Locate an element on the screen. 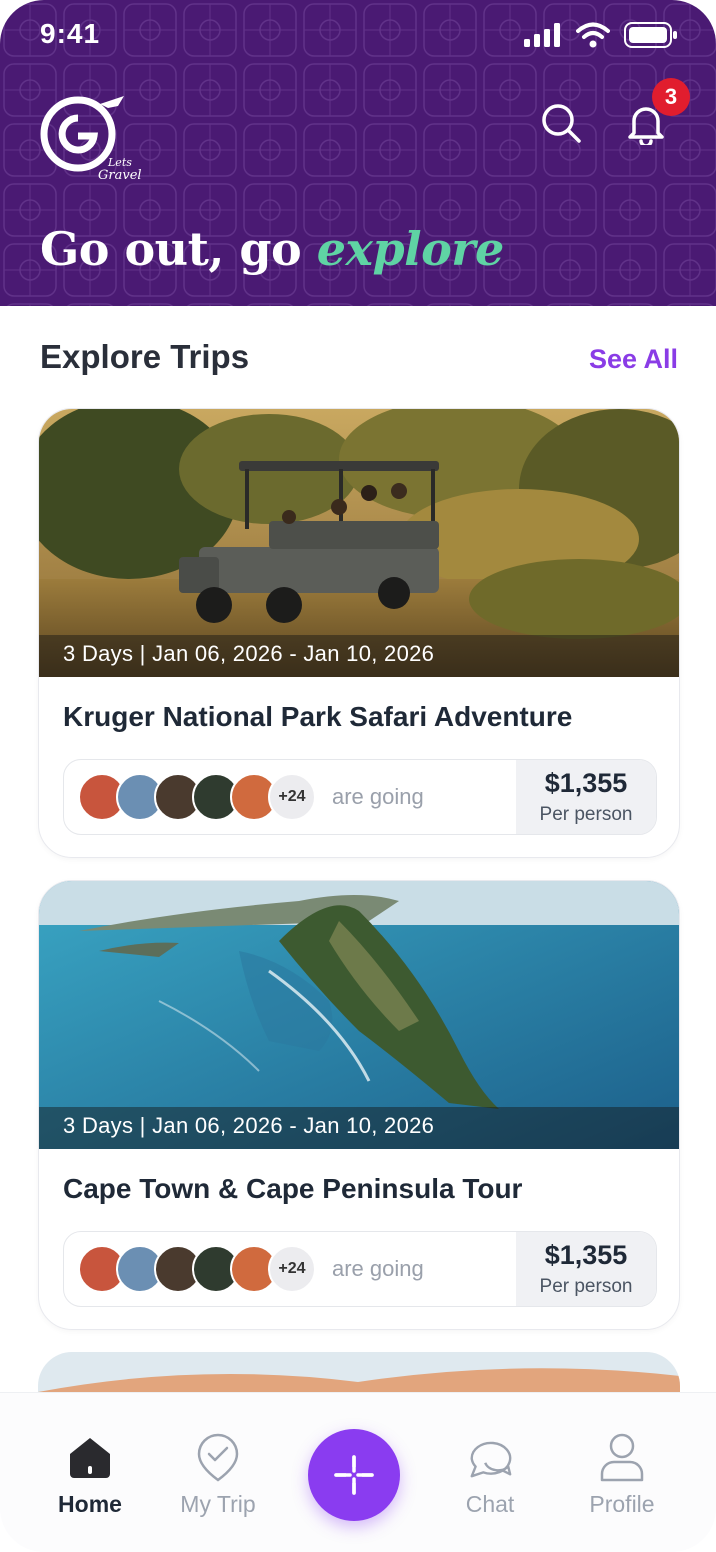 The width and height of the screenshot is (716, 1552). add-trip-button is located at coordinates (354, 1475).